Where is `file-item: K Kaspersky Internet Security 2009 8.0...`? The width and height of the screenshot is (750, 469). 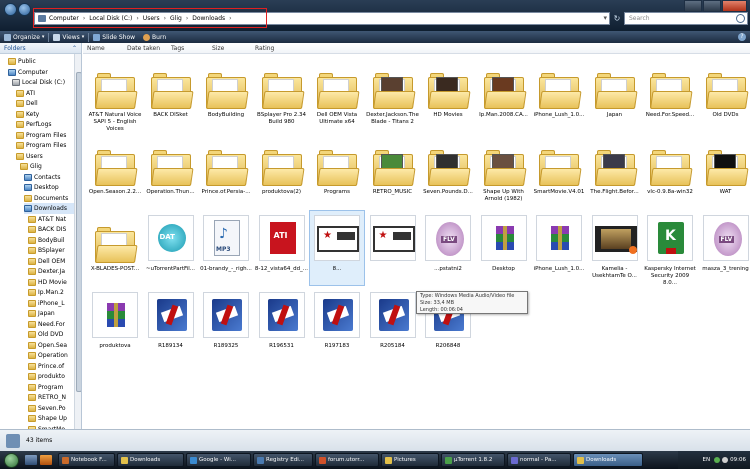
file-item: K Kaspersky Internet Security 2009 8.0... is located at coordinates (670, 248).